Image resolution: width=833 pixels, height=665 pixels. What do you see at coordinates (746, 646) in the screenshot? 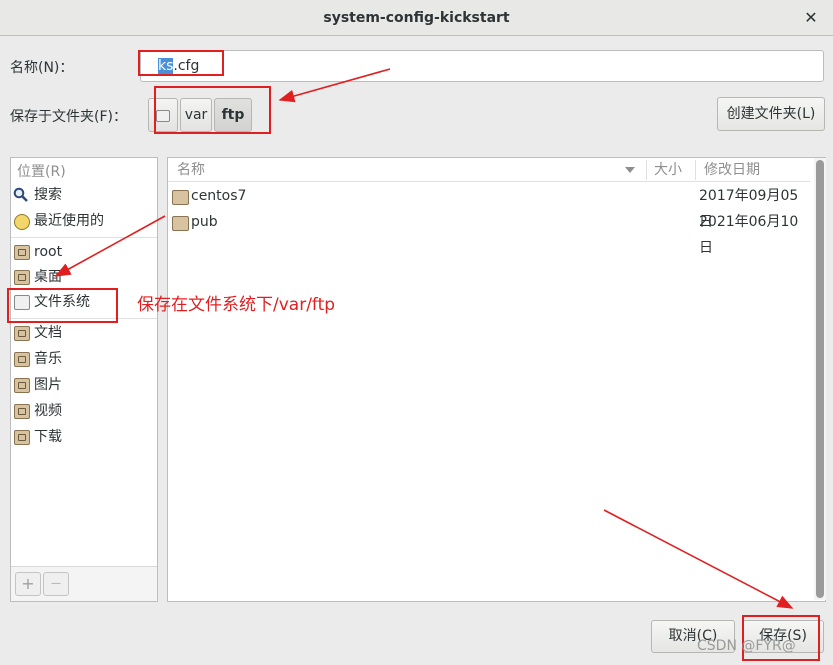
I see `watermark: CSDN @FYR@` at bounding box center [746, 646].